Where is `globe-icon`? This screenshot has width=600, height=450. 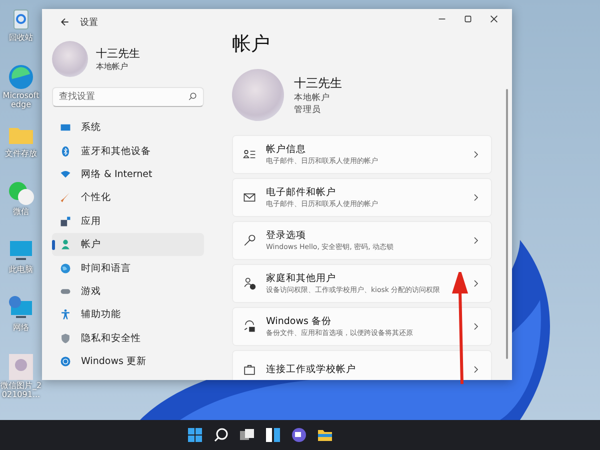
globe-icon is located at coordinates (65, 268).